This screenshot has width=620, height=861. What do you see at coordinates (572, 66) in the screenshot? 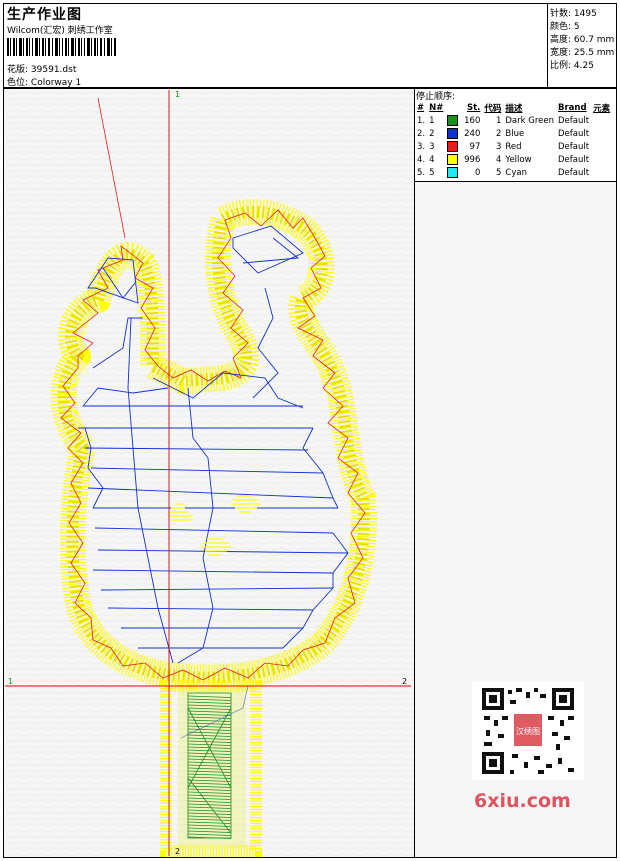
I see `stat-scale: 比例: 4.25` at bounding box center [572, 66].